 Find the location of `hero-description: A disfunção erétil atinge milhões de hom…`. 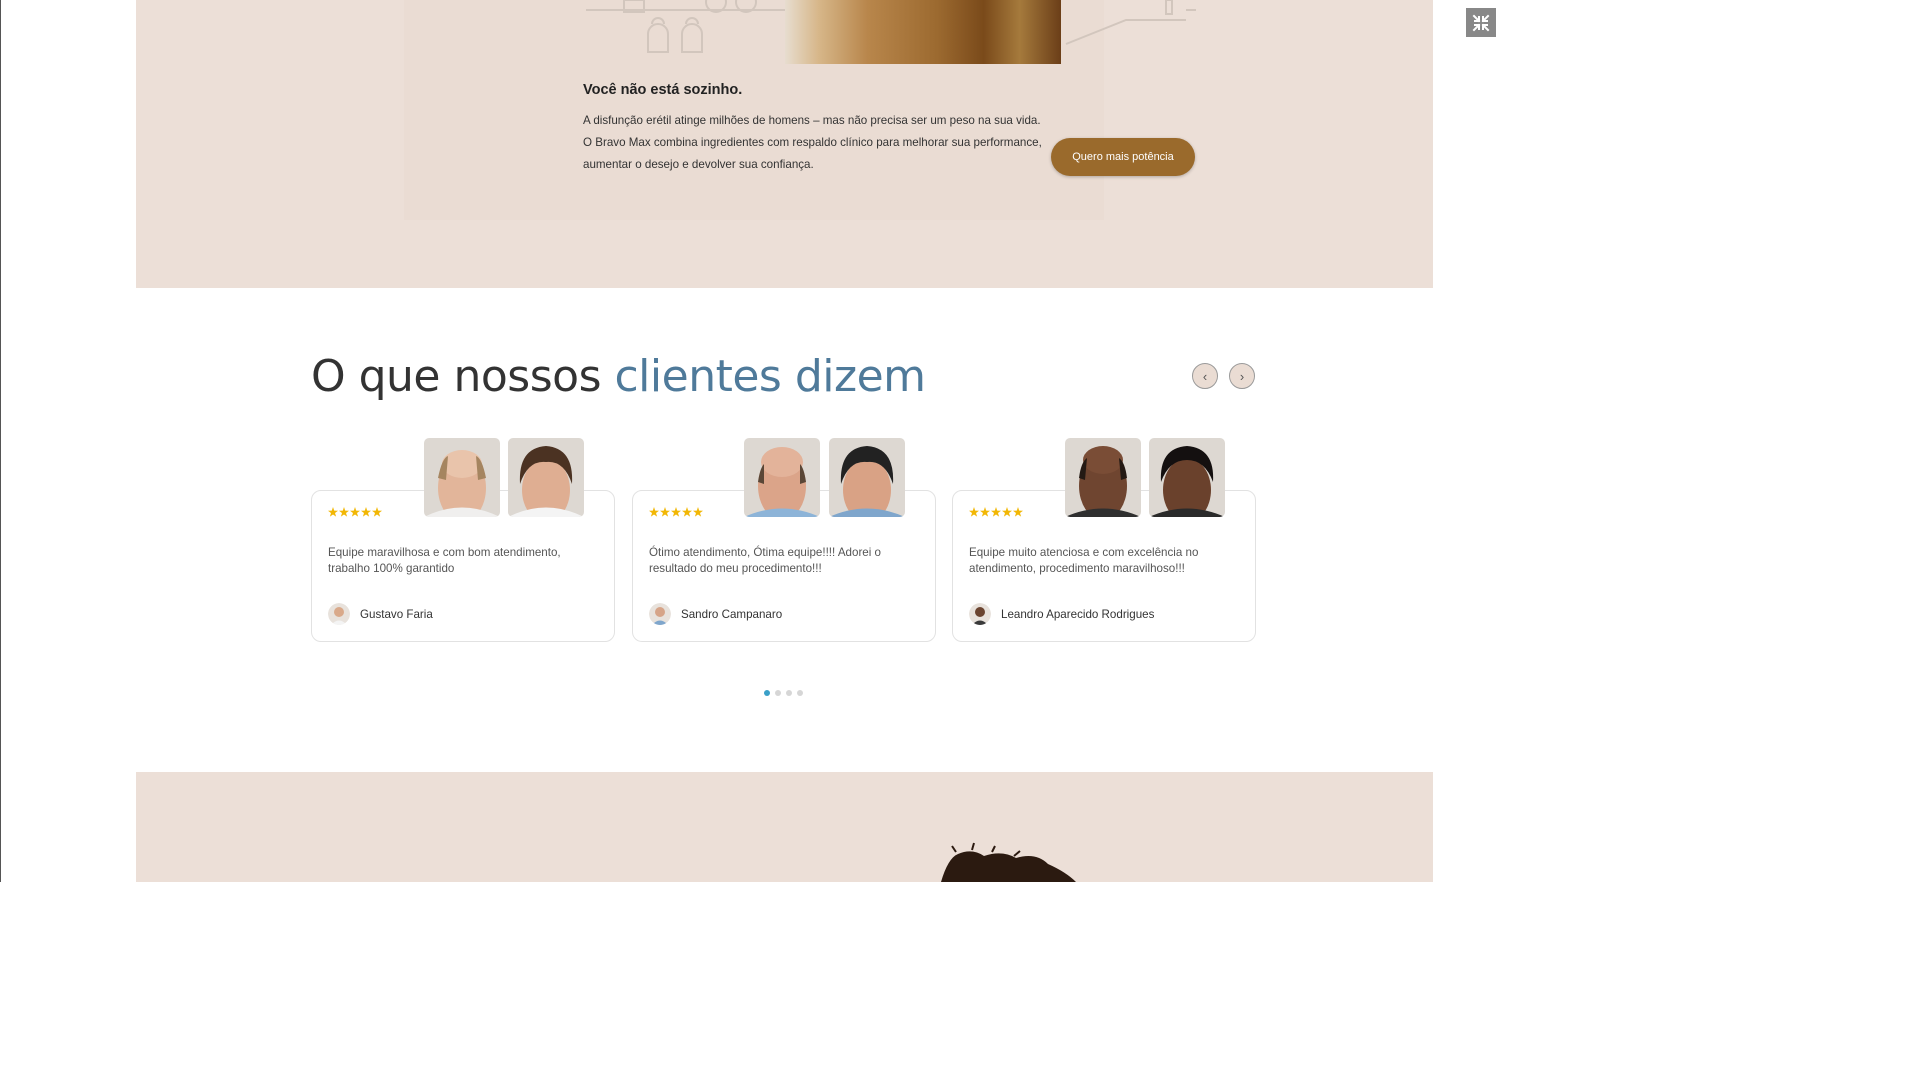

hero-description: A disfunção erétil atinge milhões de hom… is located at coordinates (812, 142).